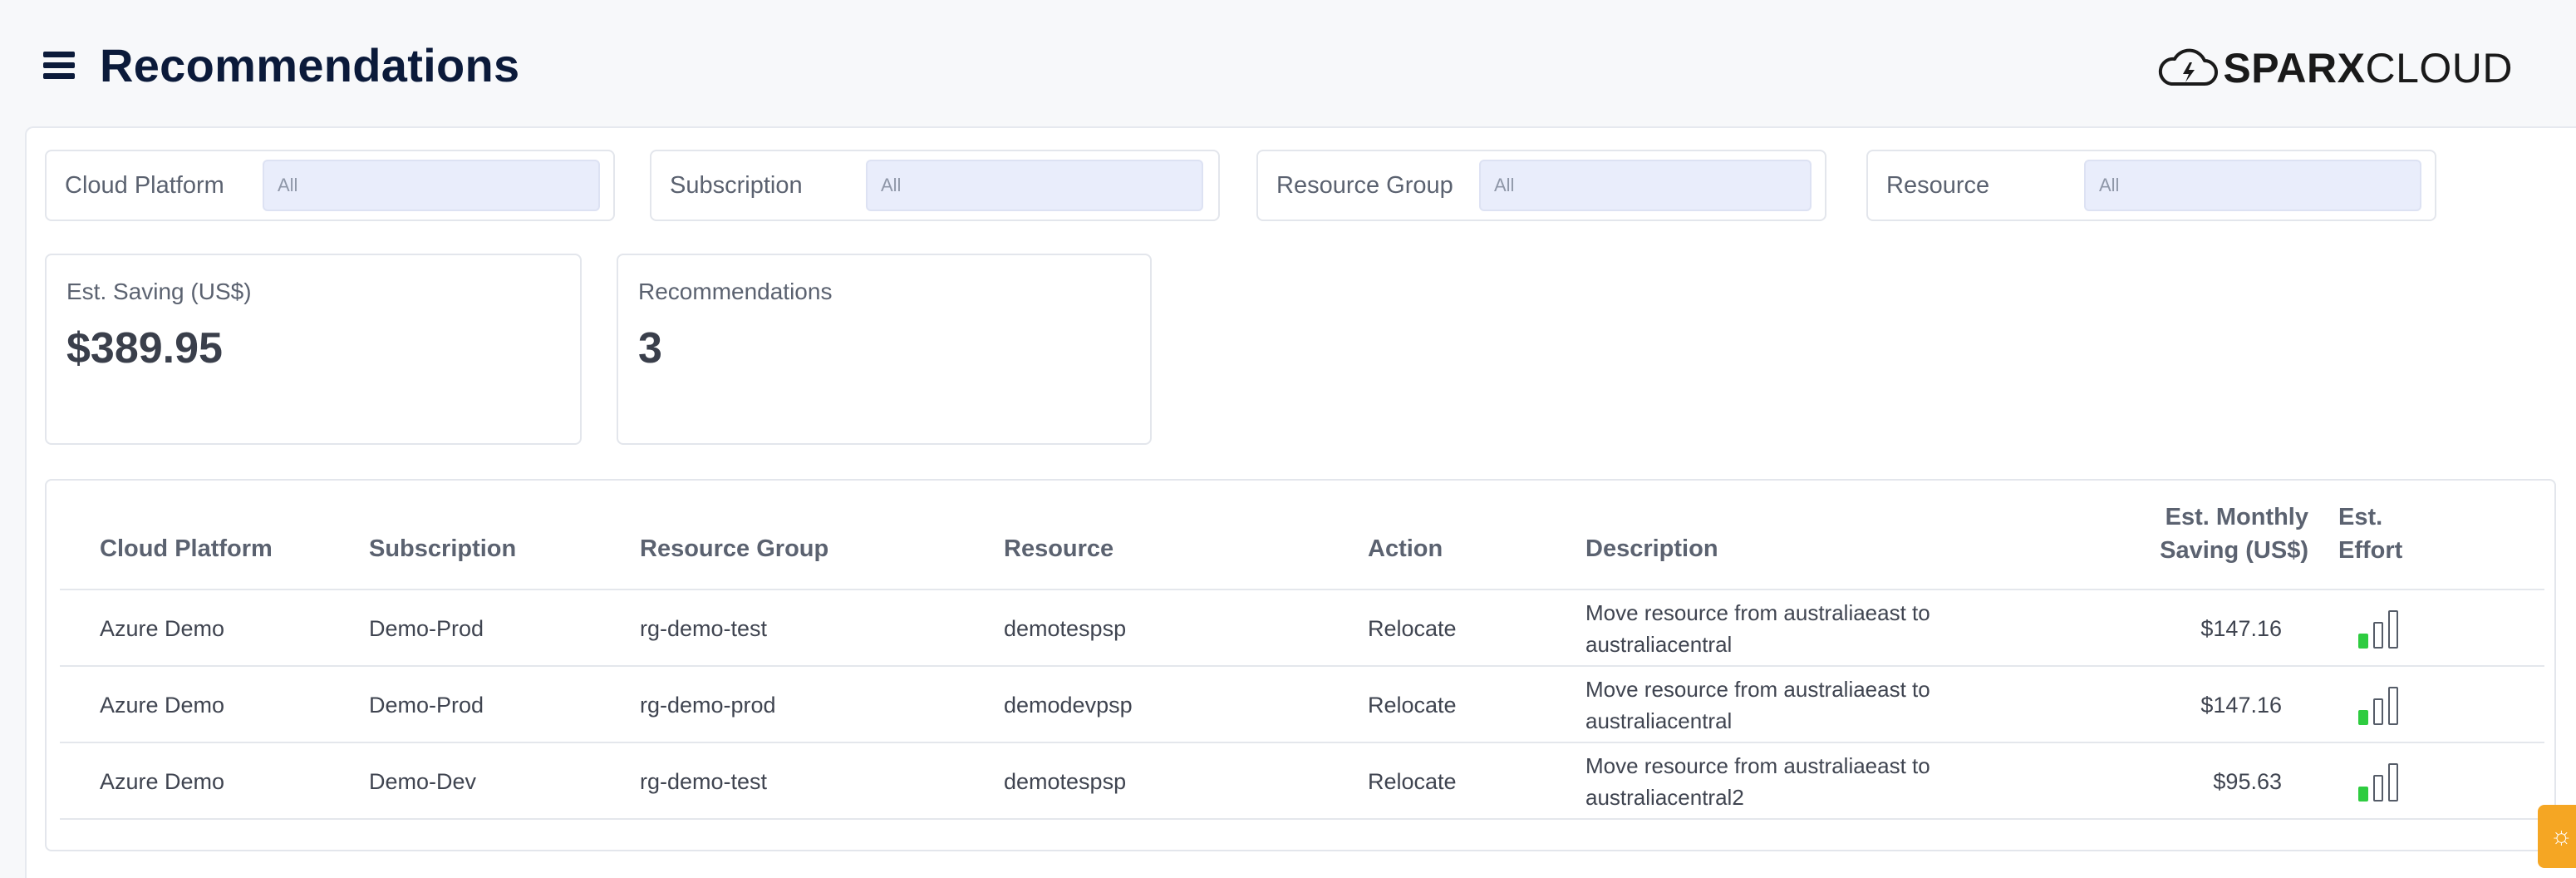 This screenshot has width=2576, height=878. What do you see at coordinates (144, 348) in the screenshot?
I see `est-saving-value: $389.95` at bounding box center [144, 348].